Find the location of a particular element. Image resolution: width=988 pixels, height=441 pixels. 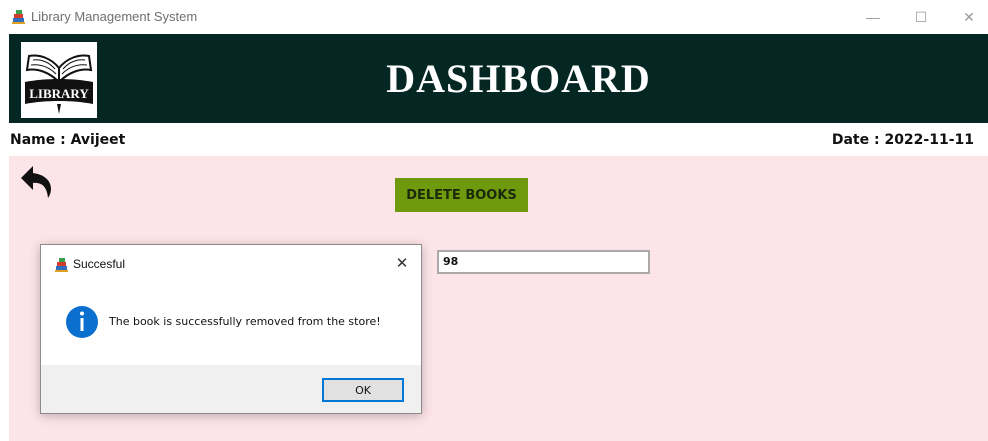

dialog-title: Succesful is located at coordinates (99, 264).